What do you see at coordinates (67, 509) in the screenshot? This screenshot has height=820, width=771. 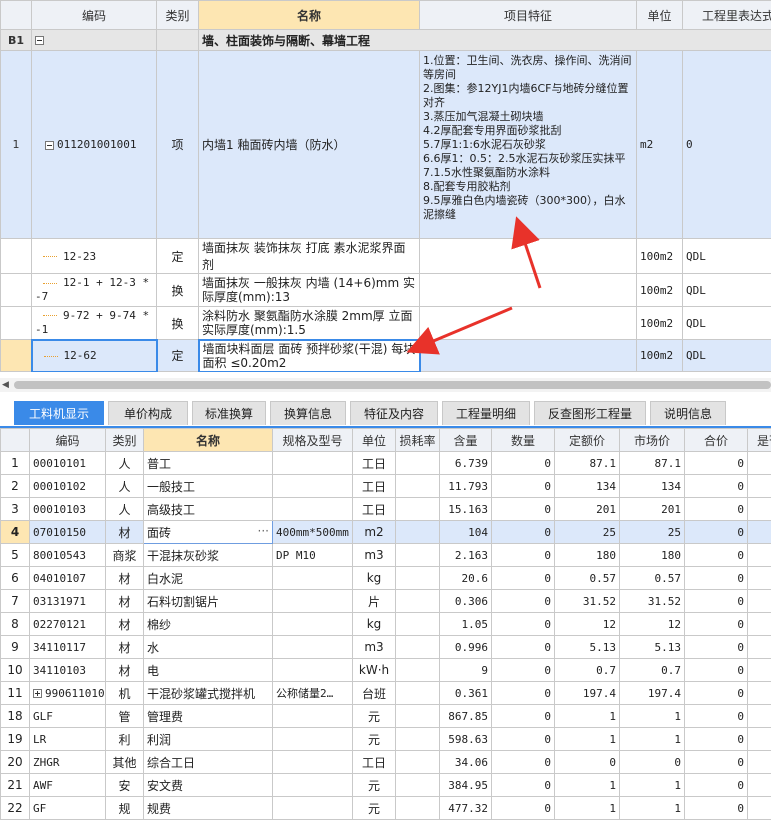 I see `resource-code: 00010103` at bounding box center [67, 509].